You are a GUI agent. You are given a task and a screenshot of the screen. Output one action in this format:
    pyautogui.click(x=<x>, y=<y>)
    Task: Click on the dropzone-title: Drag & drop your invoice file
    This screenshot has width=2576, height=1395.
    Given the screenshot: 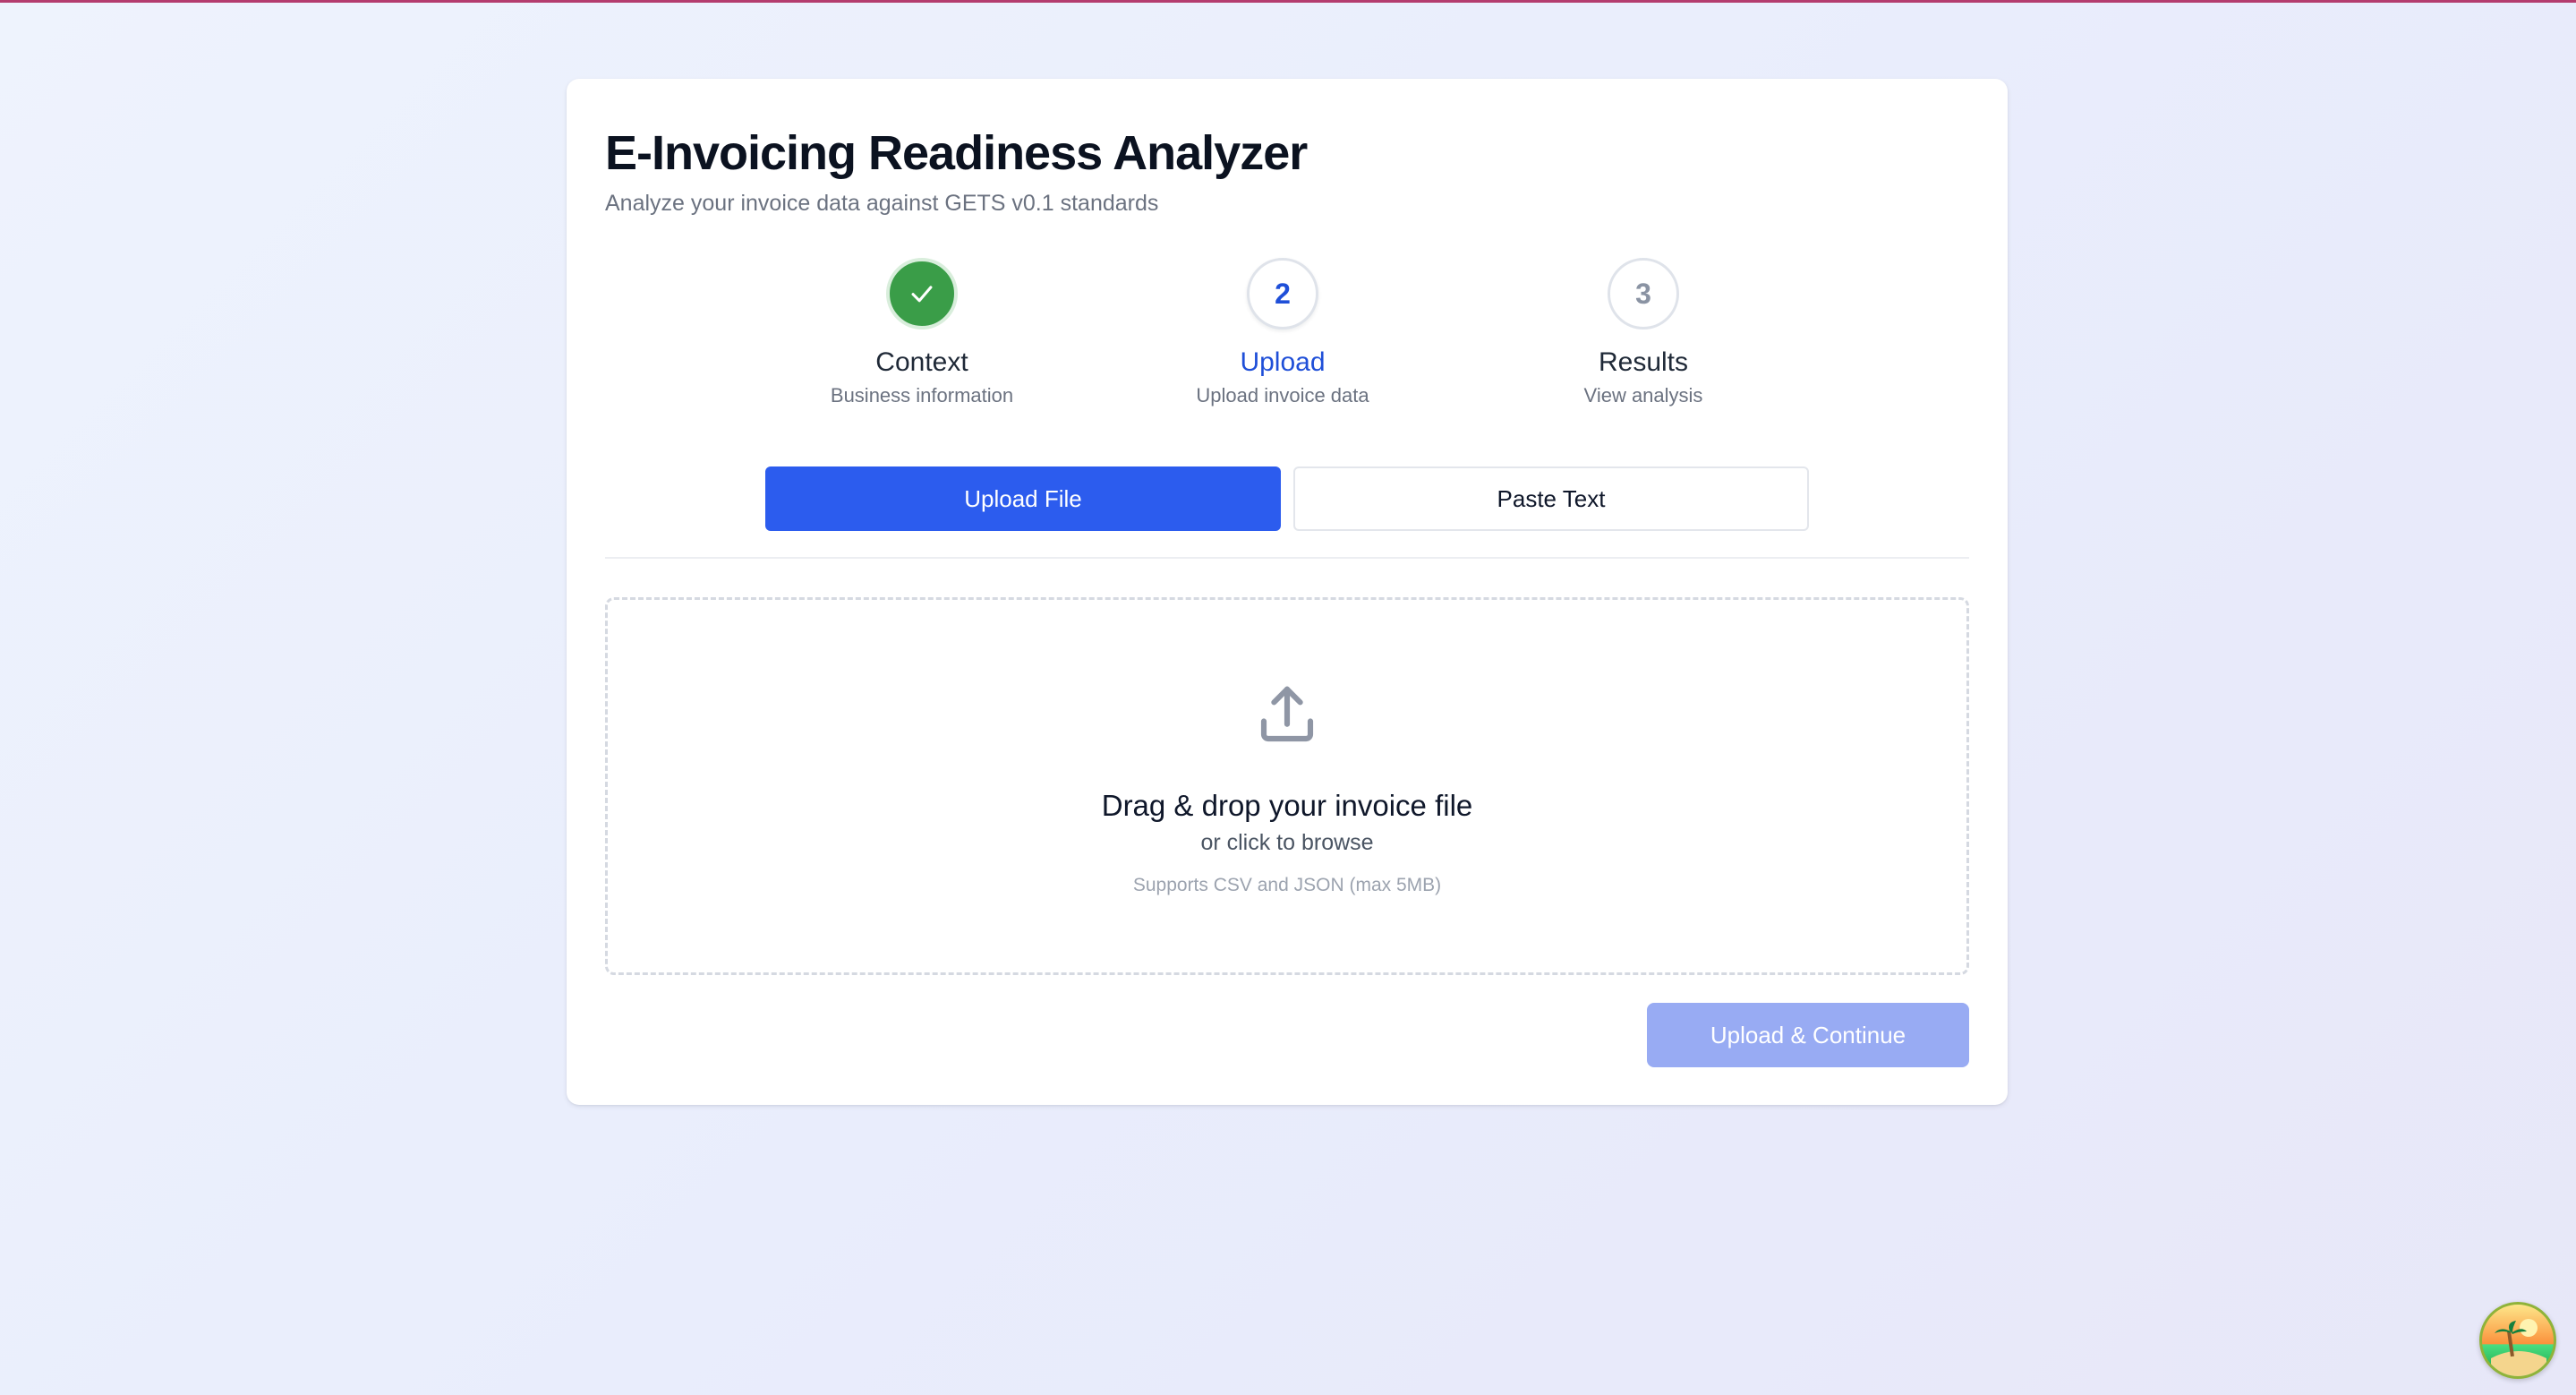 What is the action you would take?
    pyautogui.click(x=1287, y=805)
    